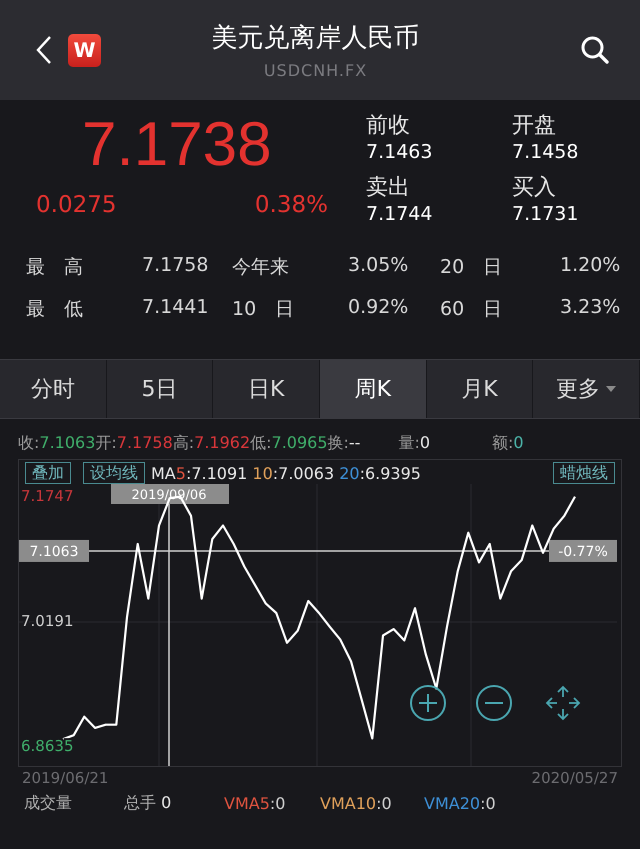  Describe the element at coordinates (508, 443) in the screenshot. I see `ohlc-item: 额:0` at that location.